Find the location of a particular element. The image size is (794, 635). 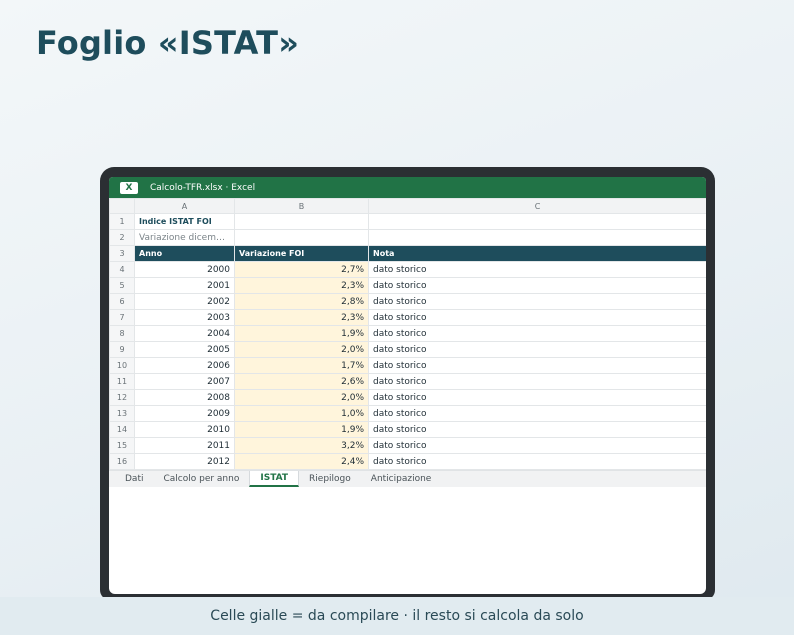

row-number: 12 is located at coordinates (122, 397).